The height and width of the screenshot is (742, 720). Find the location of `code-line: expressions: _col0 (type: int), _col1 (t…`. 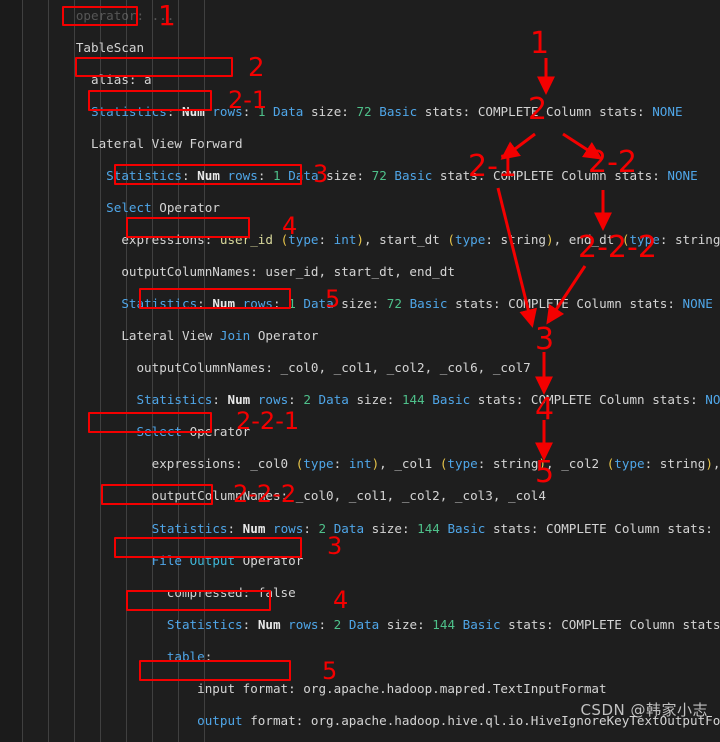

code-line: expressions: _col0 (type: int), _col1 (t… is located at coordinates (360, 464).